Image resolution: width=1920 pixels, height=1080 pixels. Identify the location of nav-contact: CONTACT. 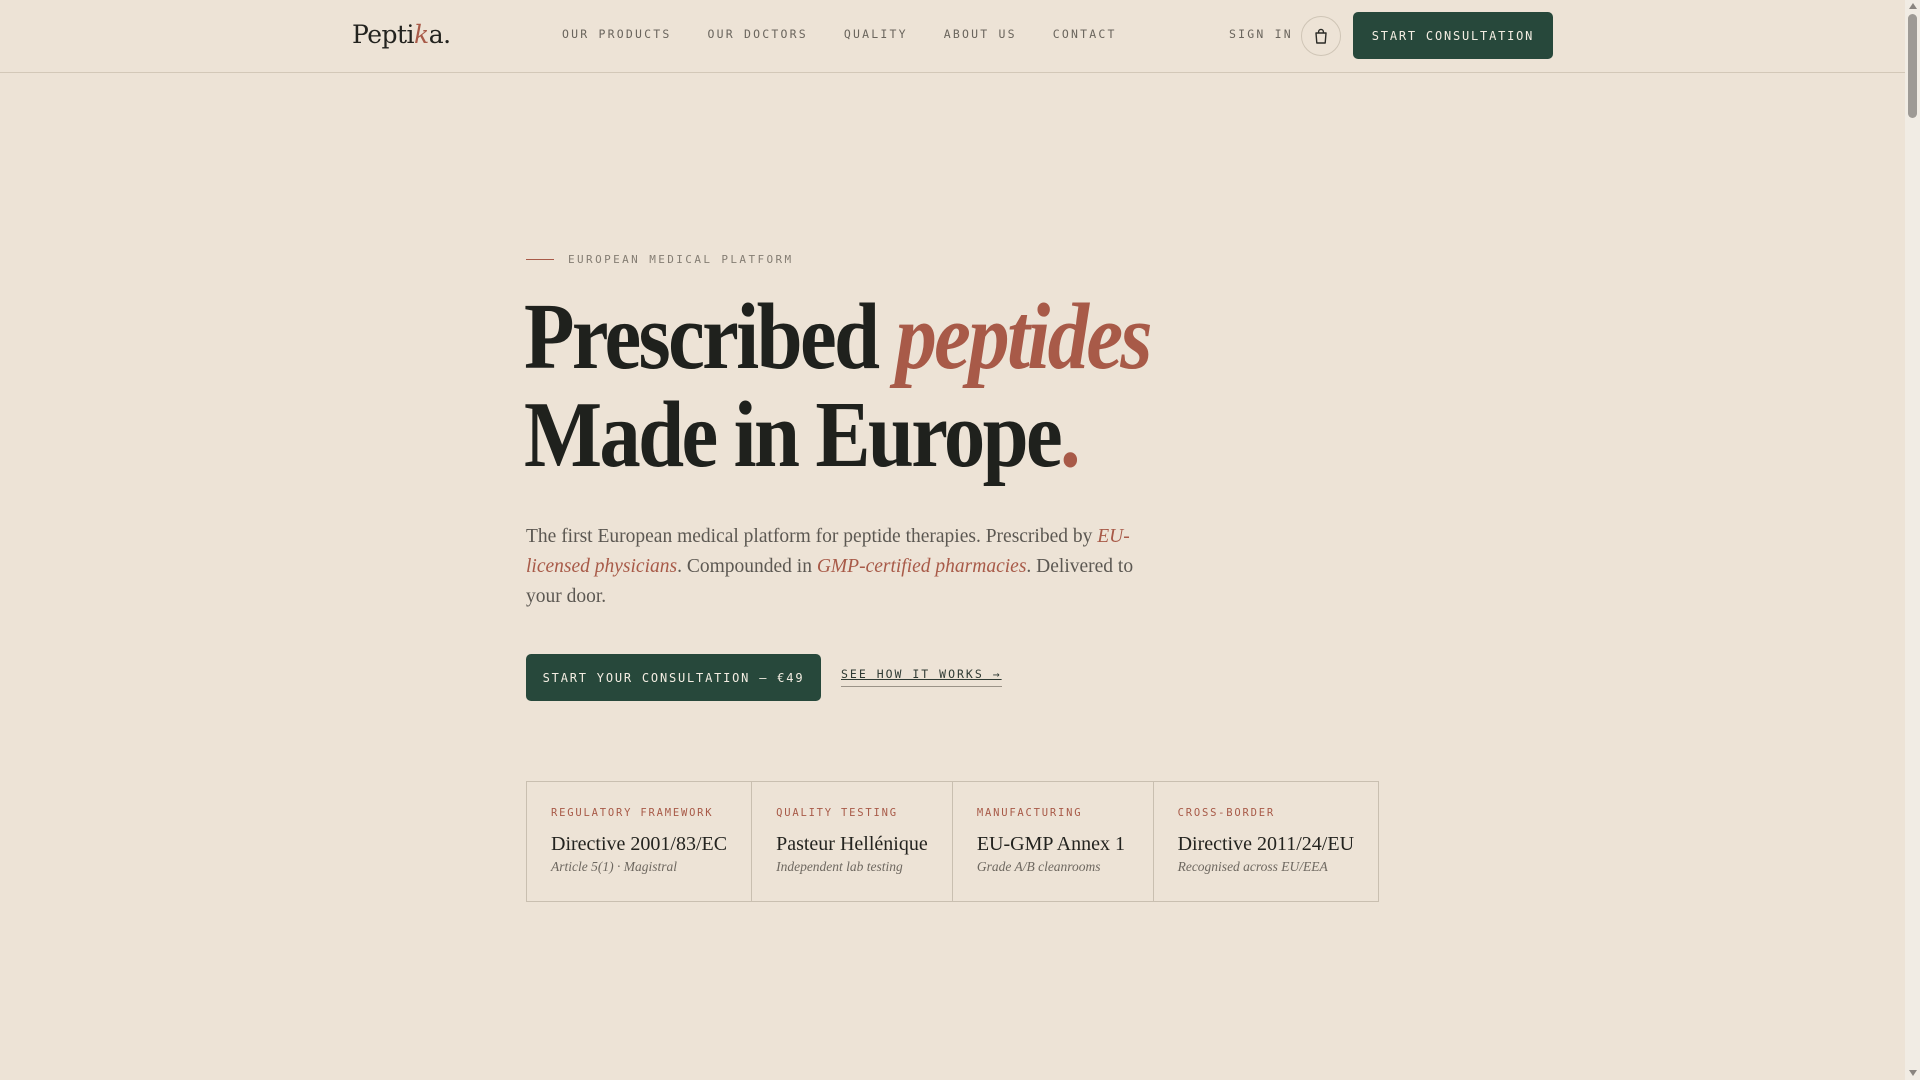
(1085, 34).